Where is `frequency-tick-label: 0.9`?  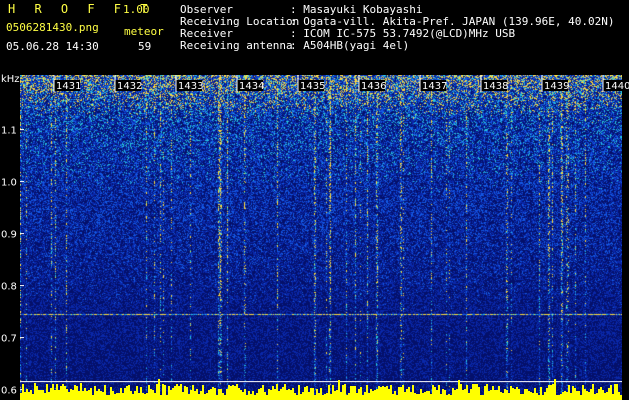
frequency-tick-label: 0.9 is located at coordinates (9, 235).